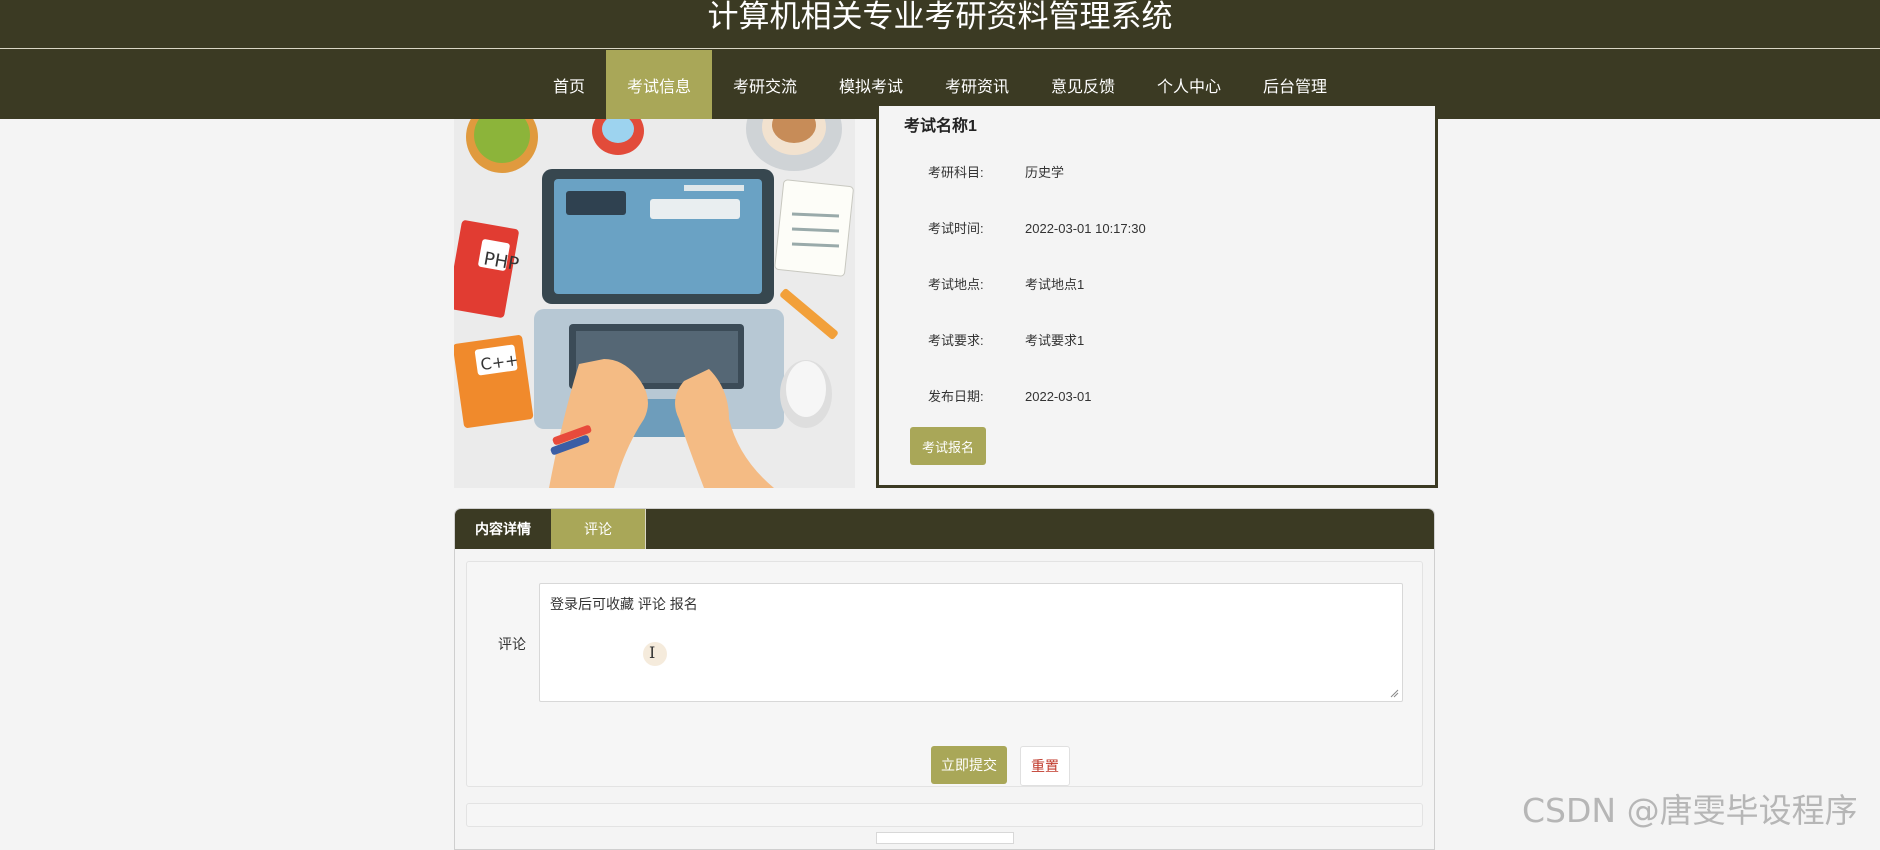 The image size is (1880, 850). I want to click on info-value: 考试地点1, so click(1055, 284).